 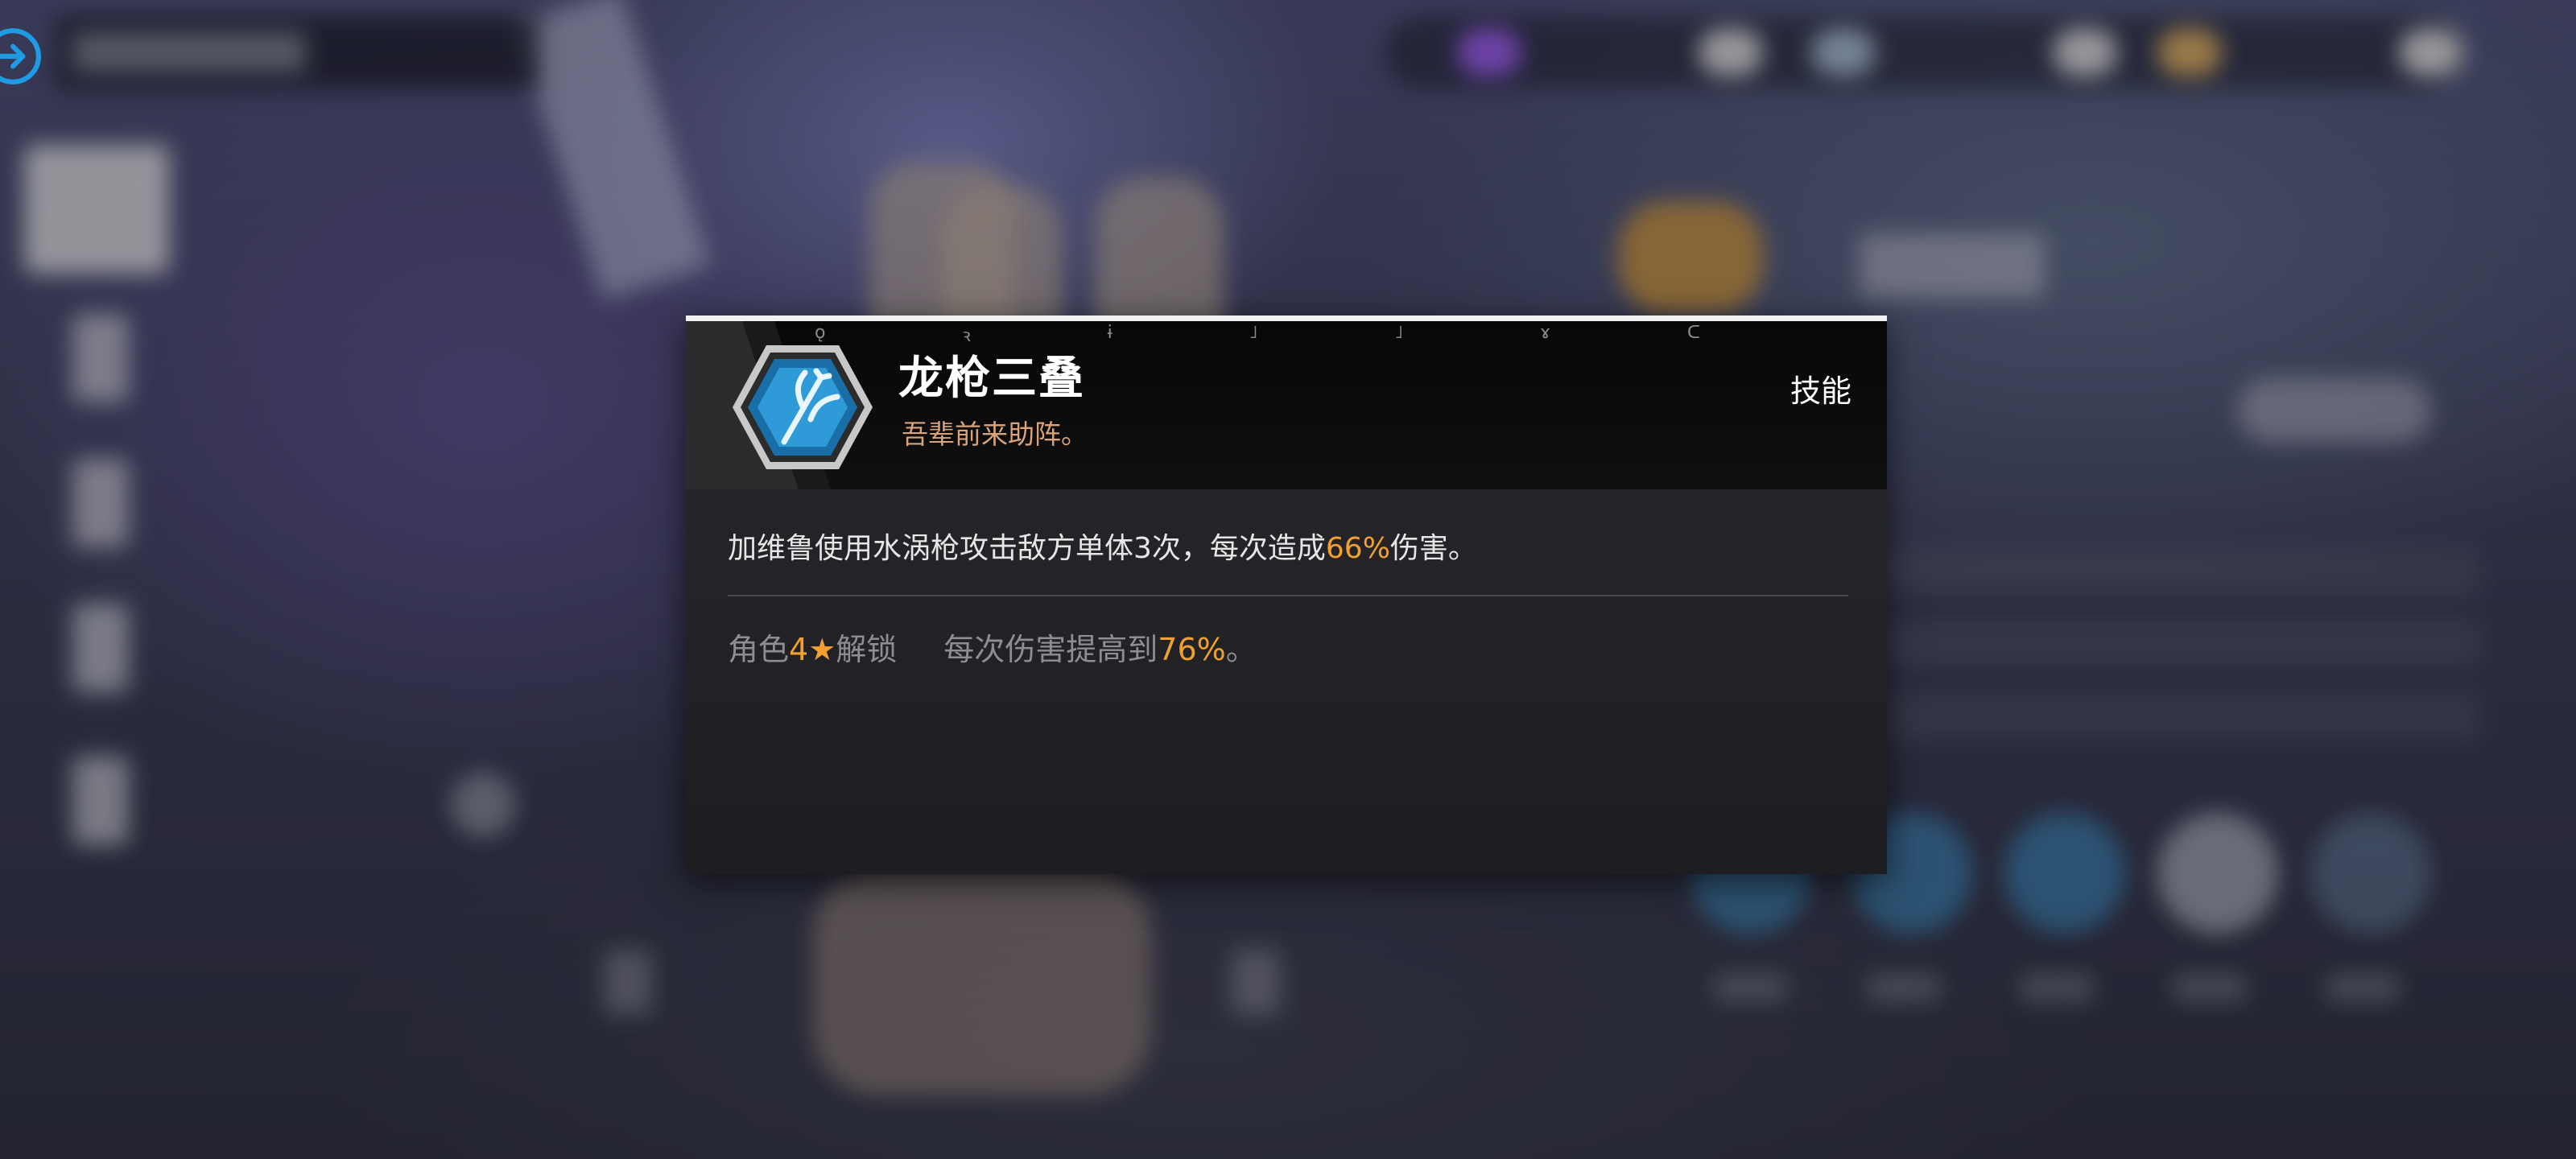 What do you see at coordinates (1050, 649) in the screenshot?
I see `upgrade-effect-text: 每次伤害提高到` at bounding box center [1050, 649].